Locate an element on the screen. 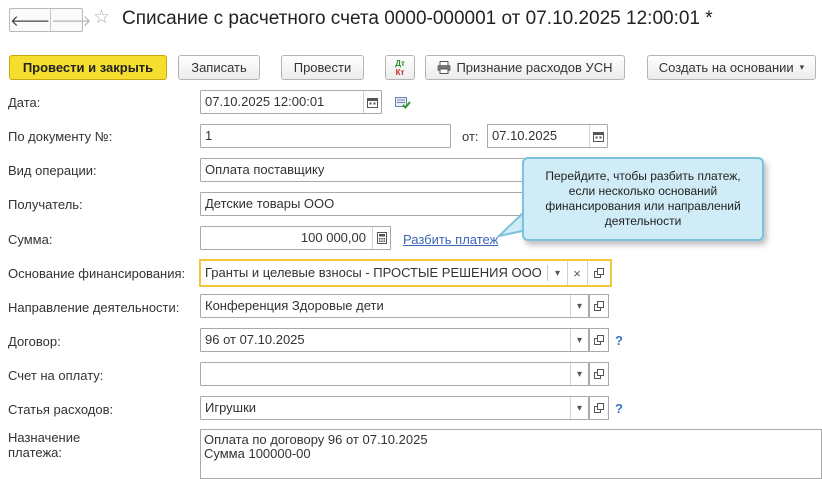 Image resolution: width=822 pixels, height=479 pixels. from-date-value: 07.10.2025 is located at coordinates (525, 135).